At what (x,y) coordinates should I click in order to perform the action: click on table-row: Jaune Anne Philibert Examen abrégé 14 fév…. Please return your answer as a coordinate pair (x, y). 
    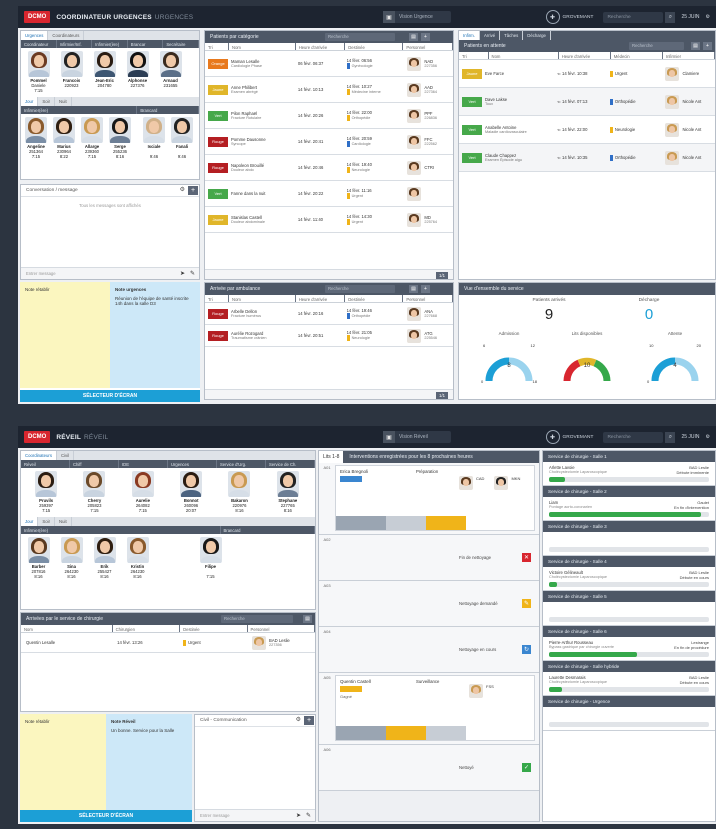
    Looking at the image, I should click on (329, 90).